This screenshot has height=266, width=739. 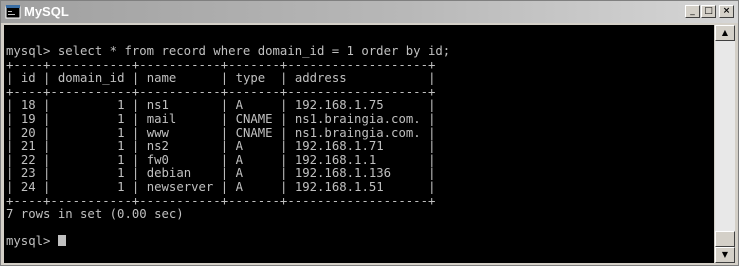 I want to click on table-cell-name: ns2, so click(x=180, y=146).